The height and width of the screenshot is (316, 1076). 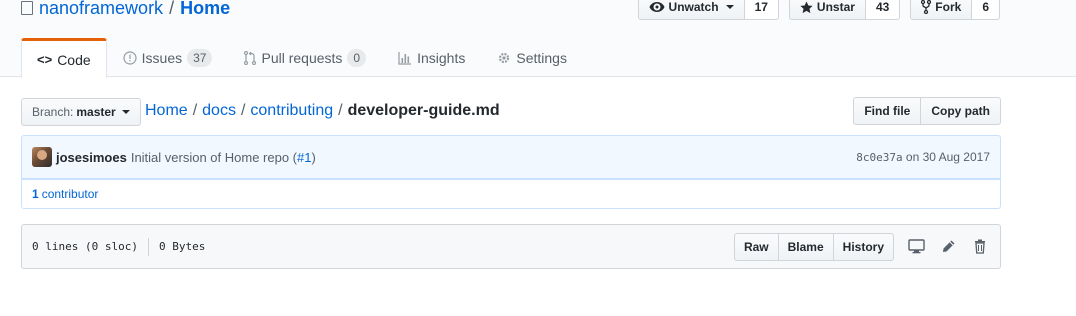 What do you see at coordinates (693, 7) in the screenshot?
I see `unwatch-label: Unwatch` at bounding box center [693, 7].